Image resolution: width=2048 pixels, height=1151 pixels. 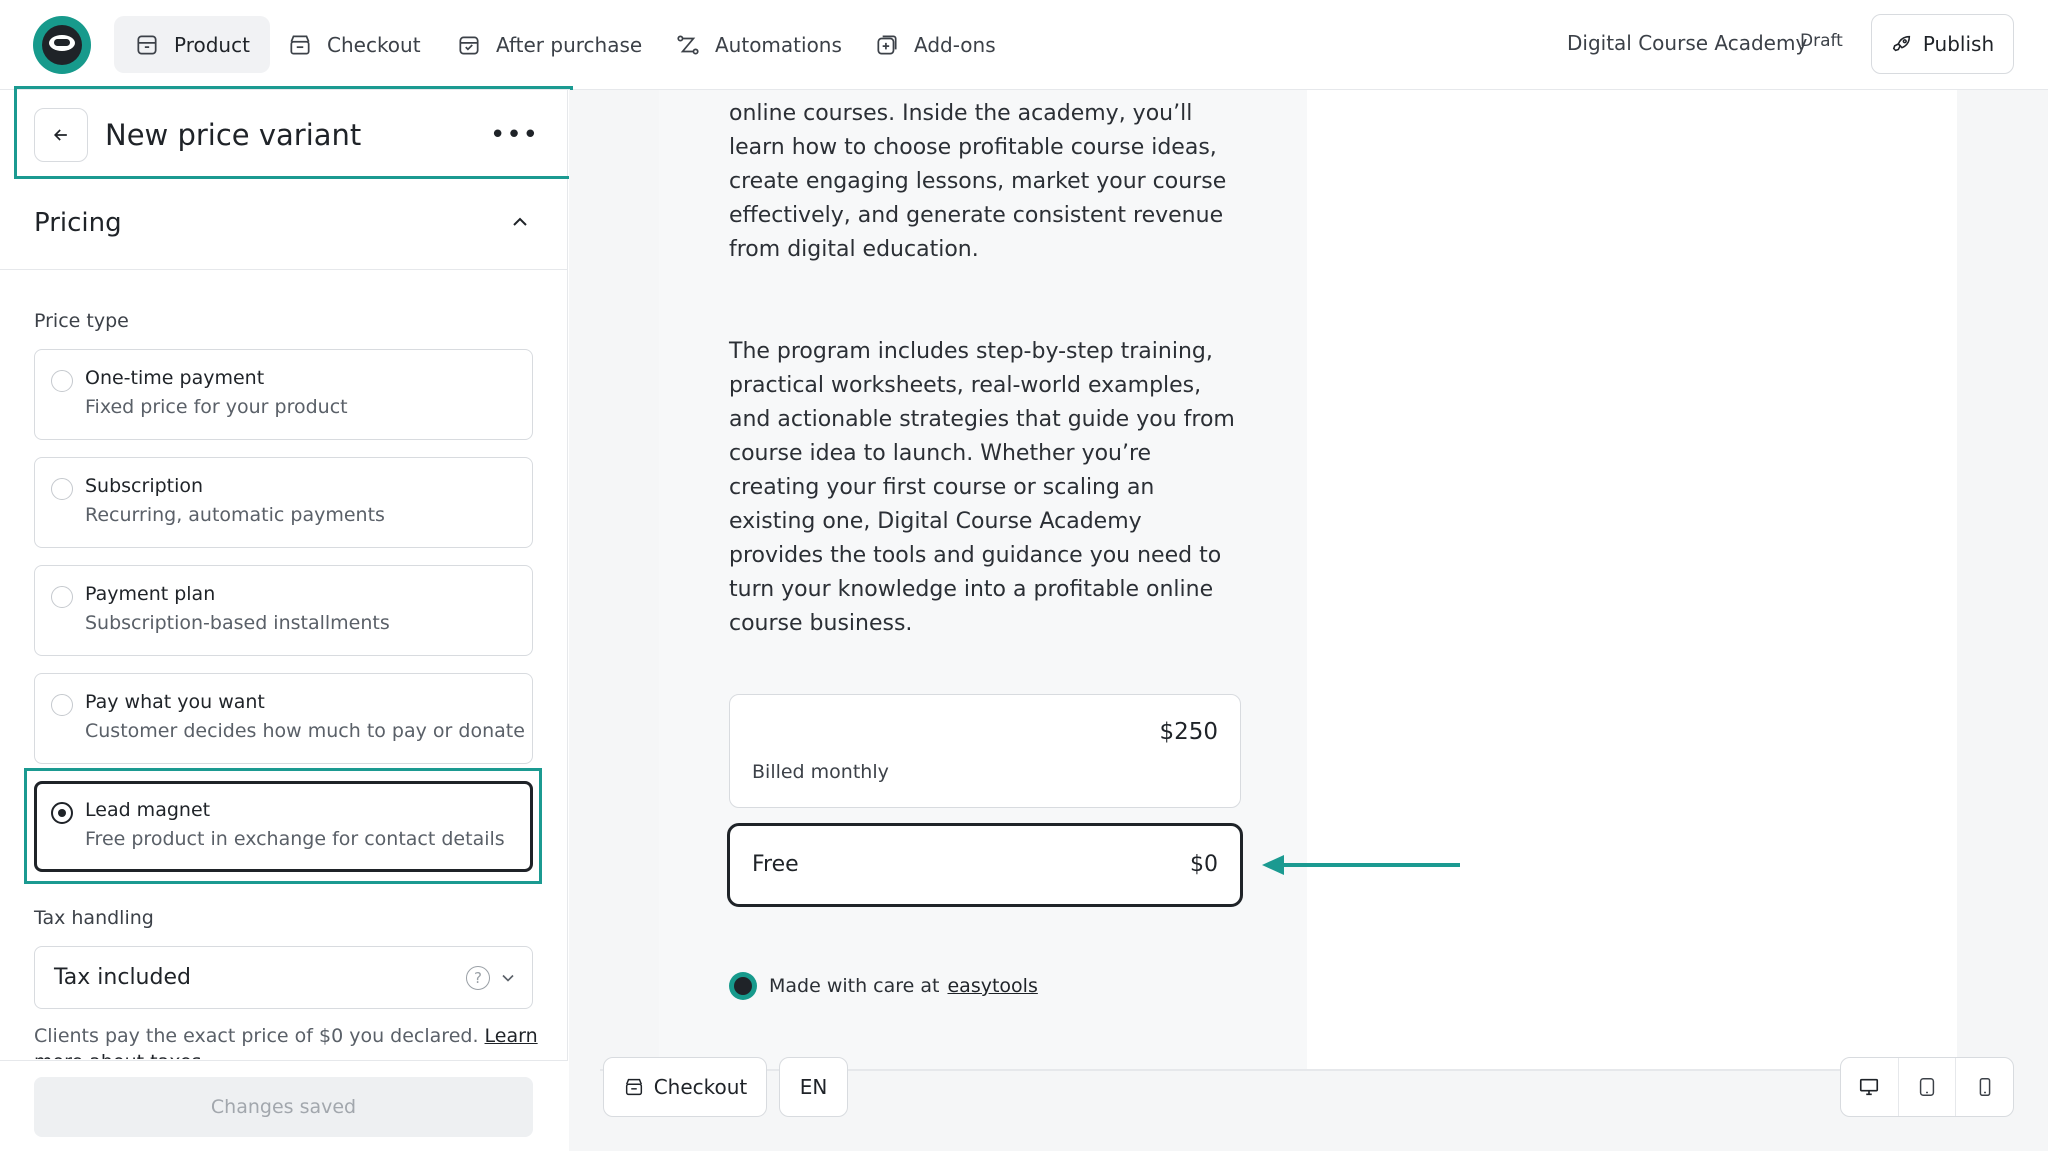 I want to click on nav-after-purchase: After purchase, so click(x=549, y=44).